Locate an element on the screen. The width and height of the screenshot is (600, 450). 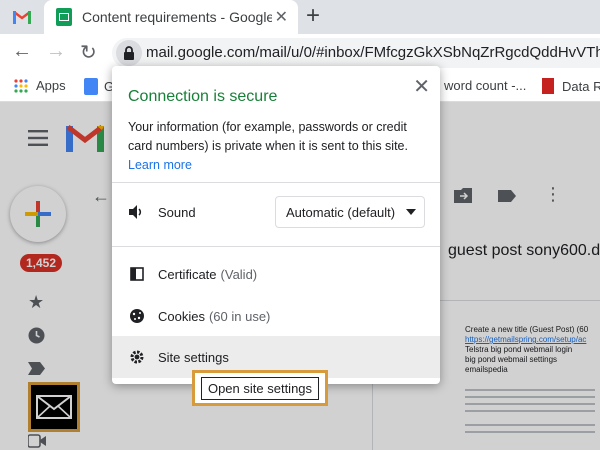
bookmark-data: Data R is located at coordinates (571, 86).